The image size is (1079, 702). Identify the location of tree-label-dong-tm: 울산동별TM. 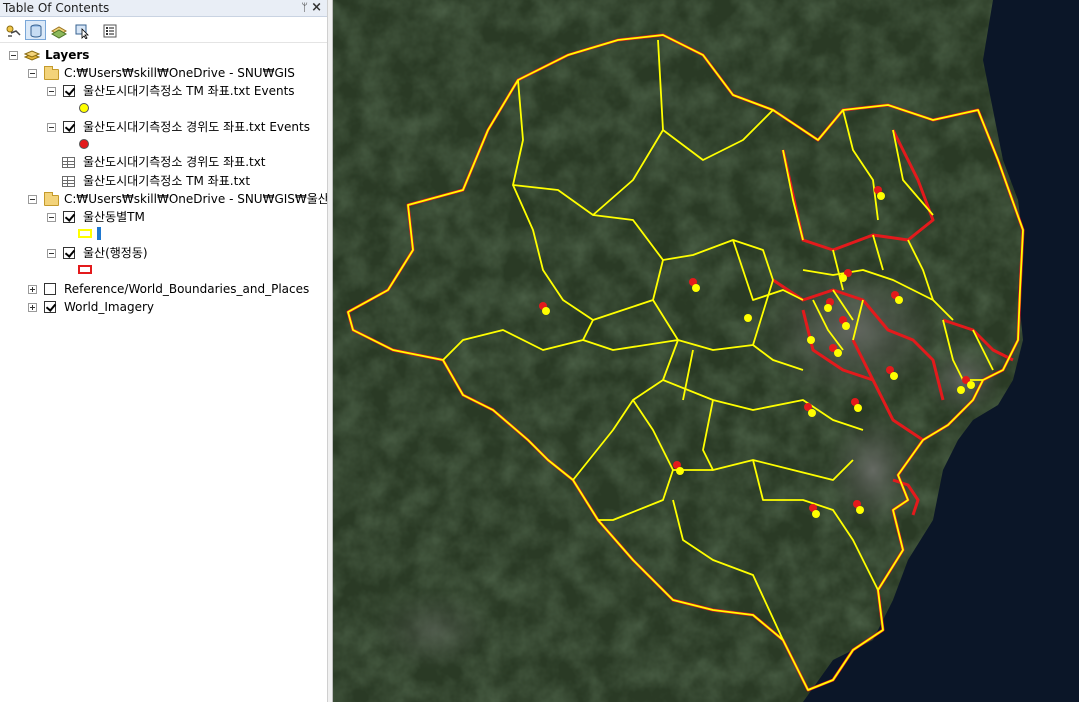
(114, 217).